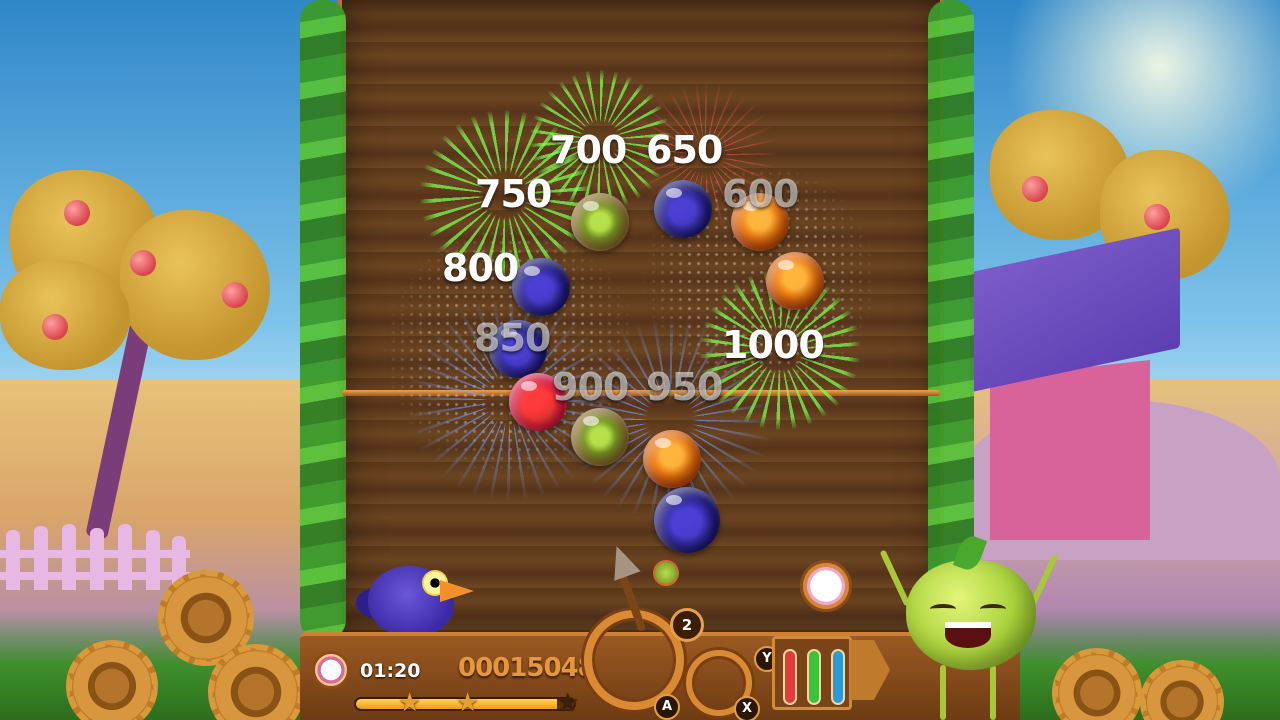  I want to click on shed-body, so click(1070, 450).